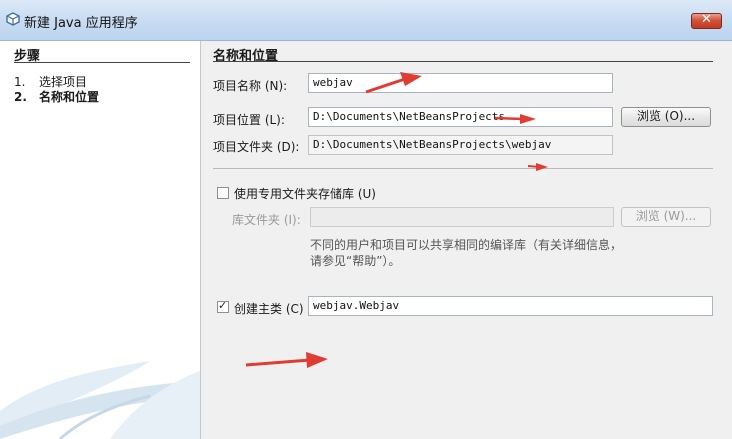 The width and height of the screenshot is (732, 439). I want to click on project-name-input: webjav, so click(460, 83).